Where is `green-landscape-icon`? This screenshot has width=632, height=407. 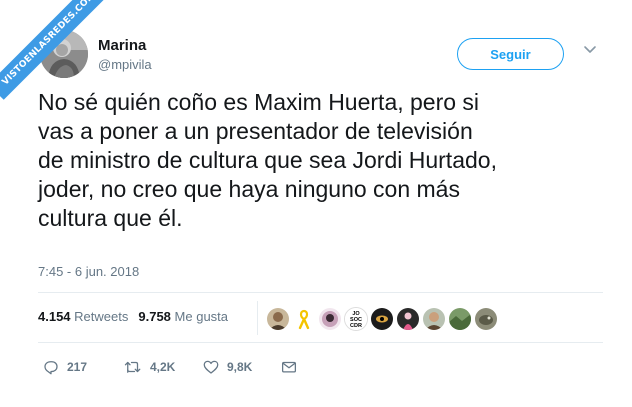 green-landscape-icon is located at coordinates (460, 319).